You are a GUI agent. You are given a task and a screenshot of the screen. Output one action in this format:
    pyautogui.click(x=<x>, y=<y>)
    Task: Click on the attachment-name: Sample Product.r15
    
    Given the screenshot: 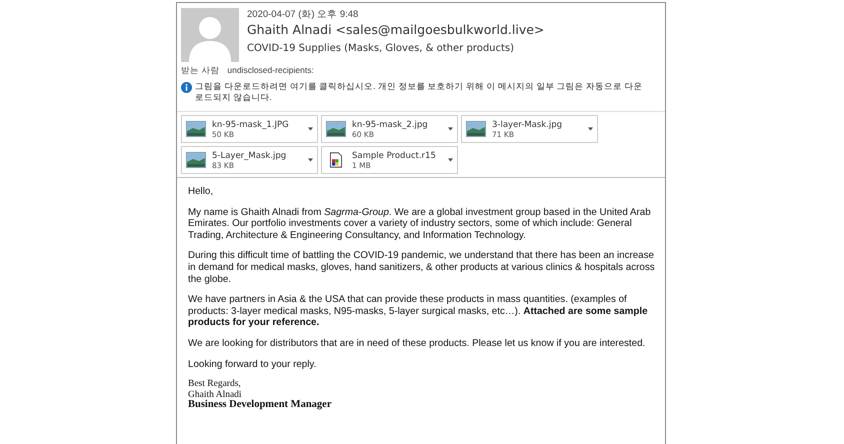 What is the action you would take?
    pyautogui.click(x=394, y=155)
    